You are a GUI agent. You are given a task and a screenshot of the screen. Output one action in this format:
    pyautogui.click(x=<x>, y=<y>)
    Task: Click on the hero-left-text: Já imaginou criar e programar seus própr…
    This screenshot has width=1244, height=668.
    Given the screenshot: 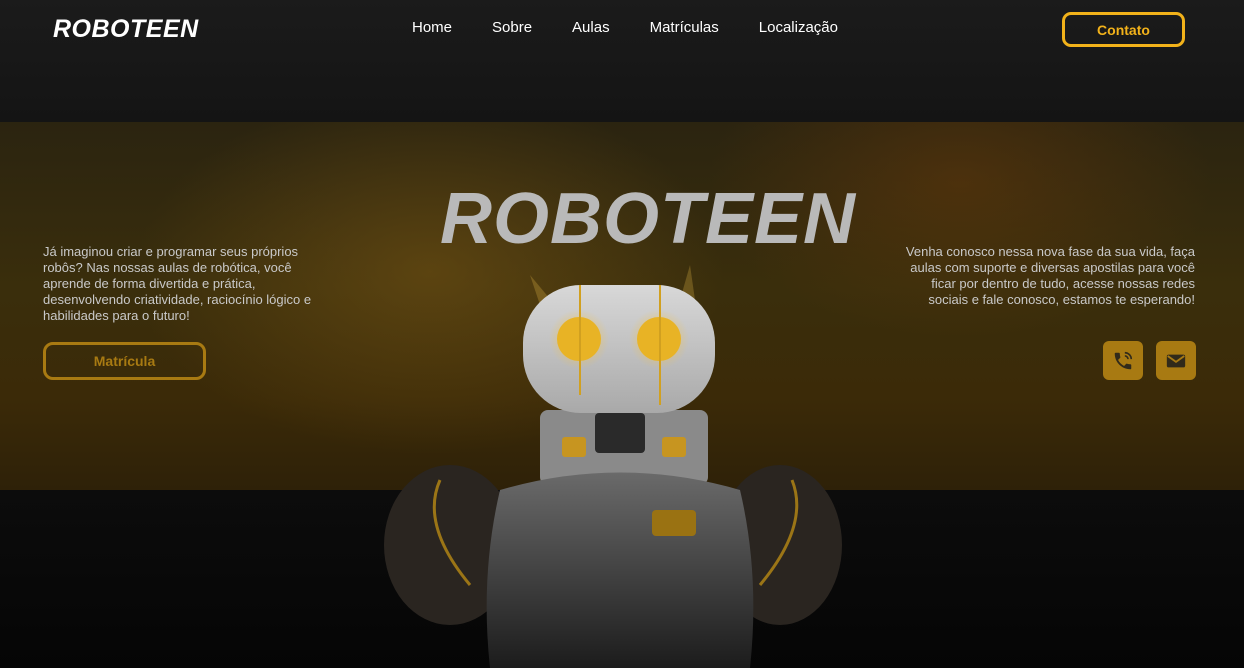 What is the action you would take?
    pyautogui.click(x=177, y=283)
    